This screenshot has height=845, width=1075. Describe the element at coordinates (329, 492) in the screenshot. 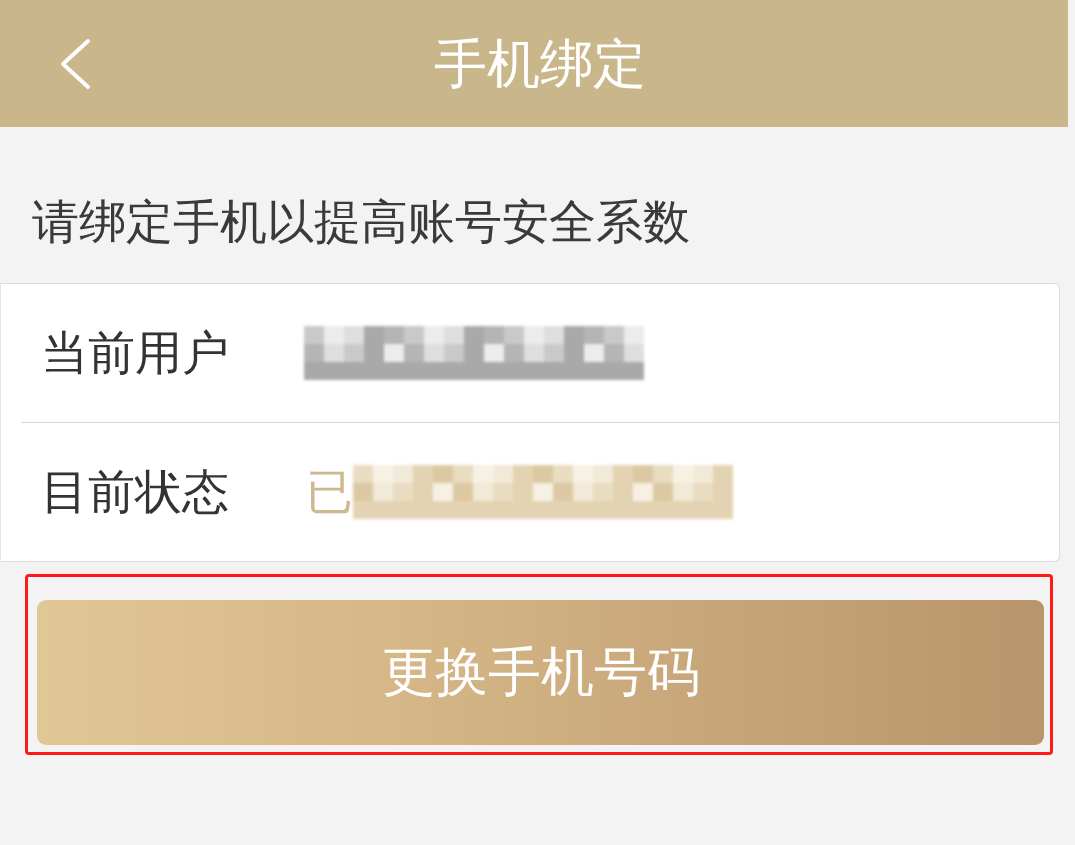

I see `field-value: 已` at that location.